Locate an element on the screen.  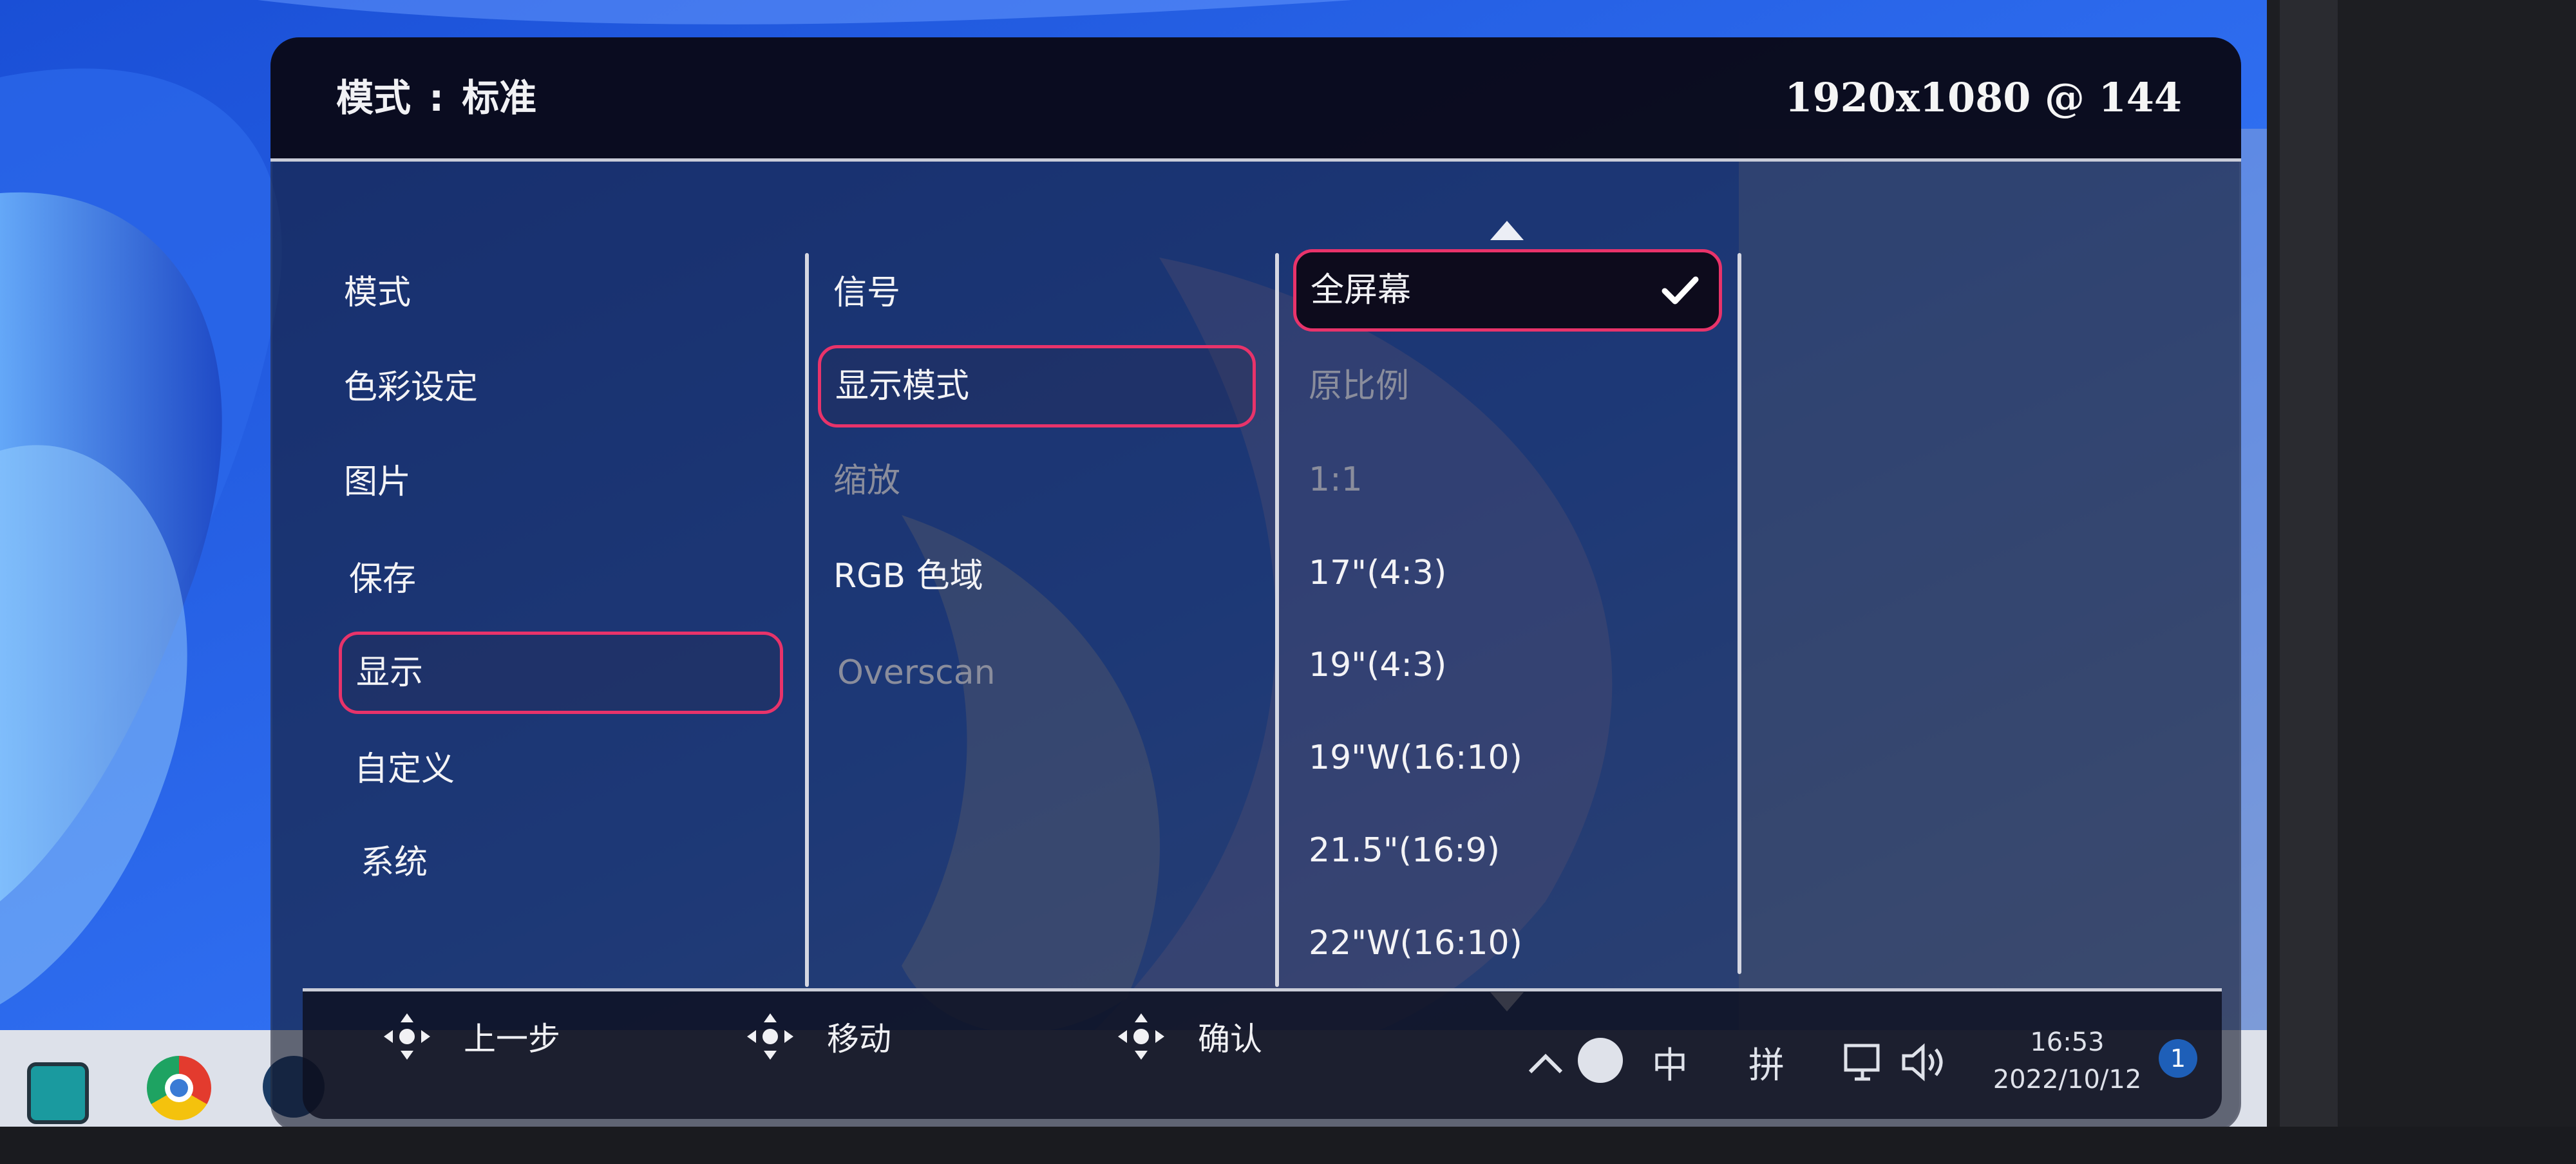
option-17-4-3: 17"(4:3) is located at coordinates (1499, 573).